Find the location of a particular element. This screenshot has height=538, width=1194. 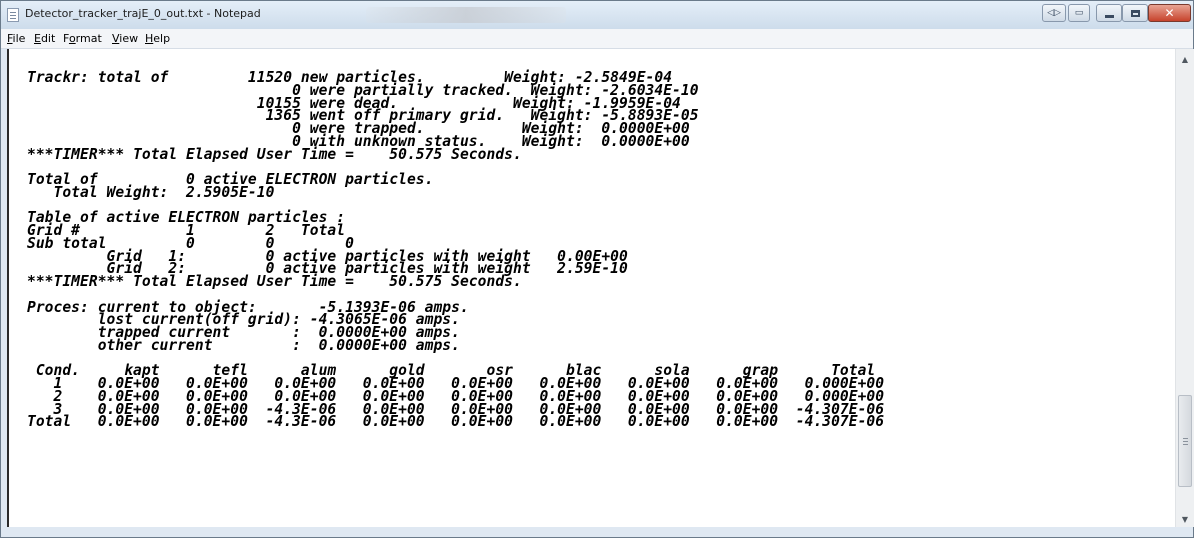

maximize-icon is located at coordinates (1135, 13).